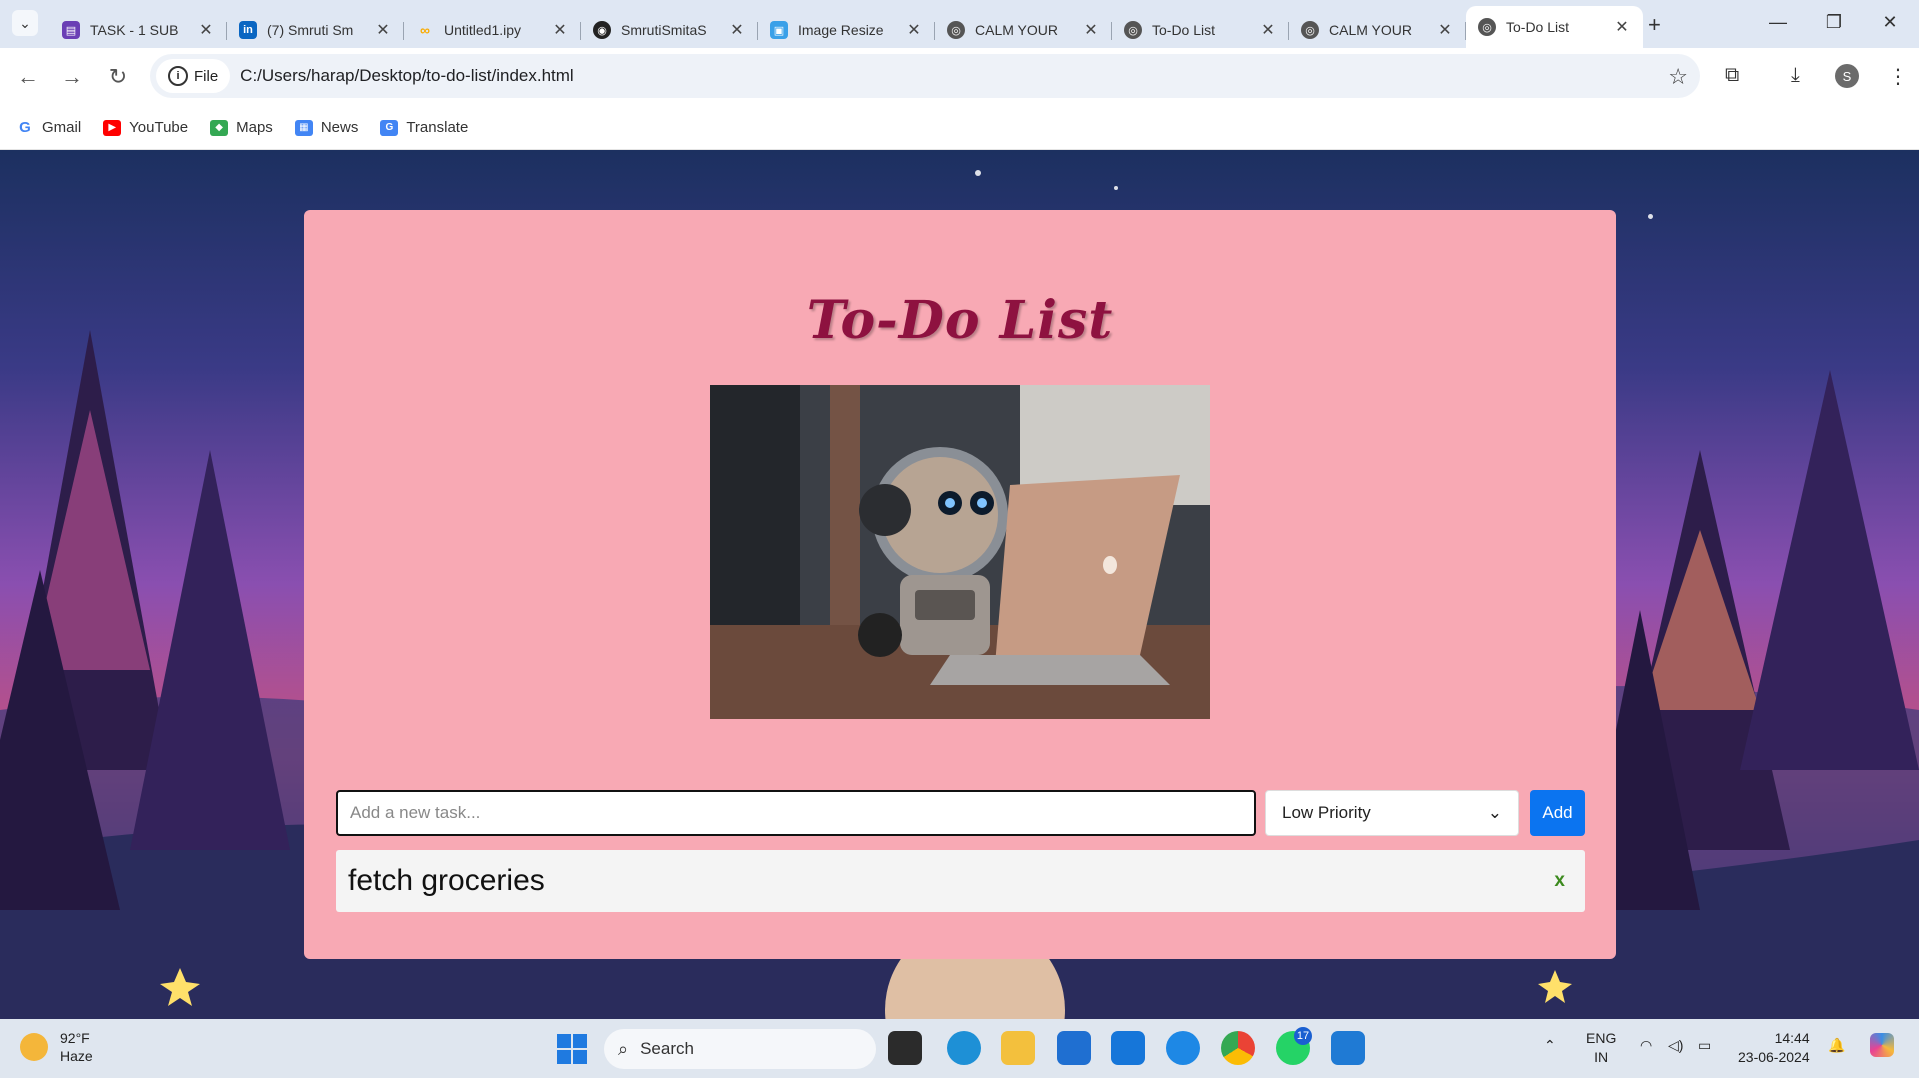 The width and height of the screenshot is (1919, 1078). What do you see at coordinates (796, 813) in the screenshot?
I see `task-input` at bounding box center [796, 813].